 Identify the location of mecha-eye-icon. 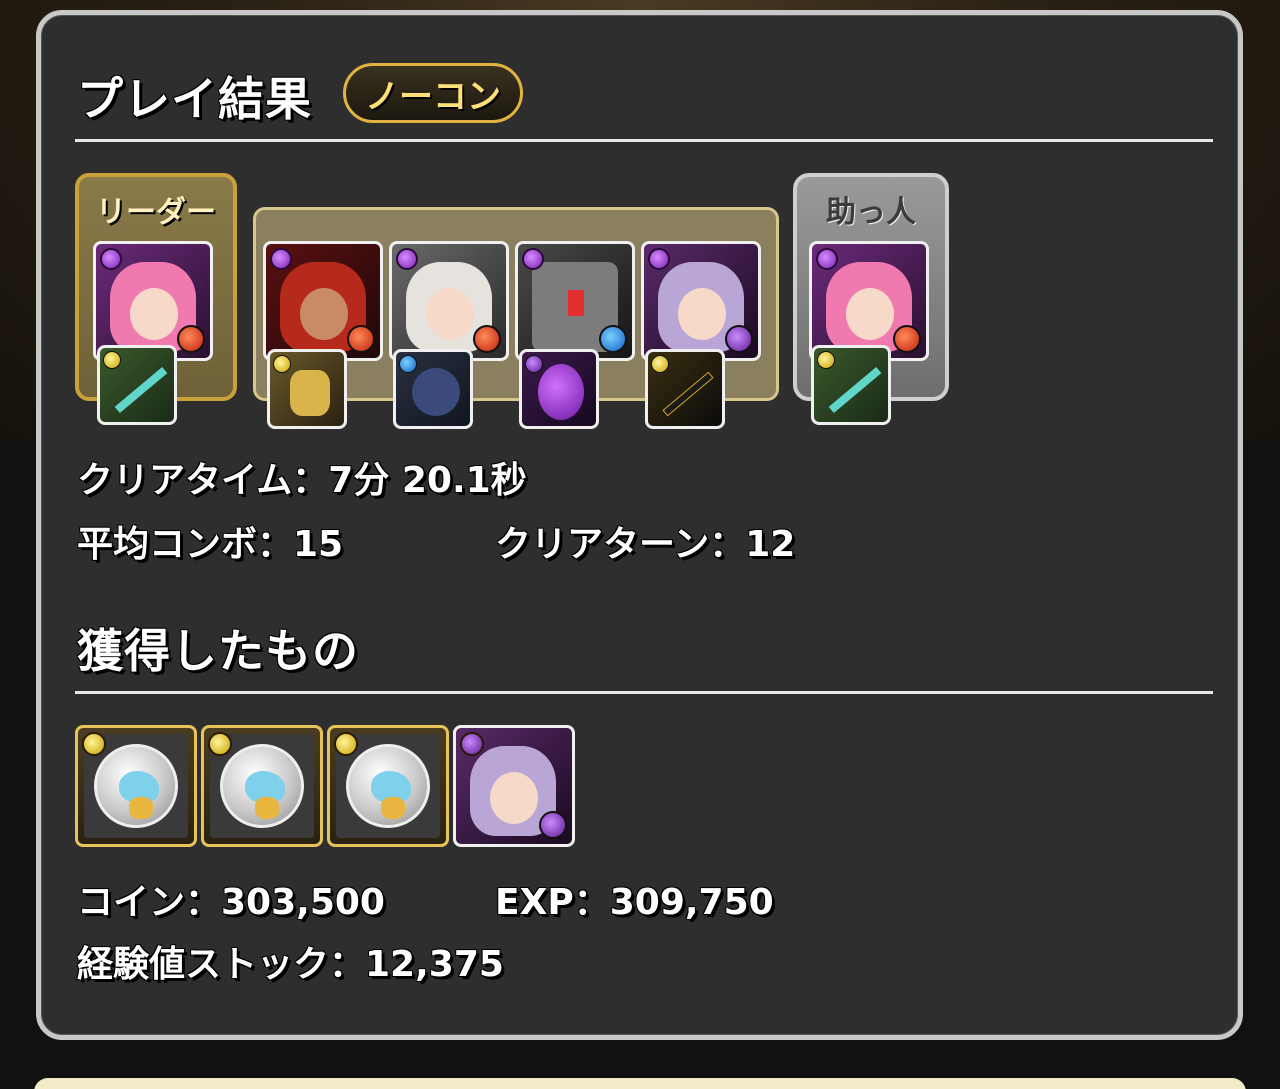
(576, 303).